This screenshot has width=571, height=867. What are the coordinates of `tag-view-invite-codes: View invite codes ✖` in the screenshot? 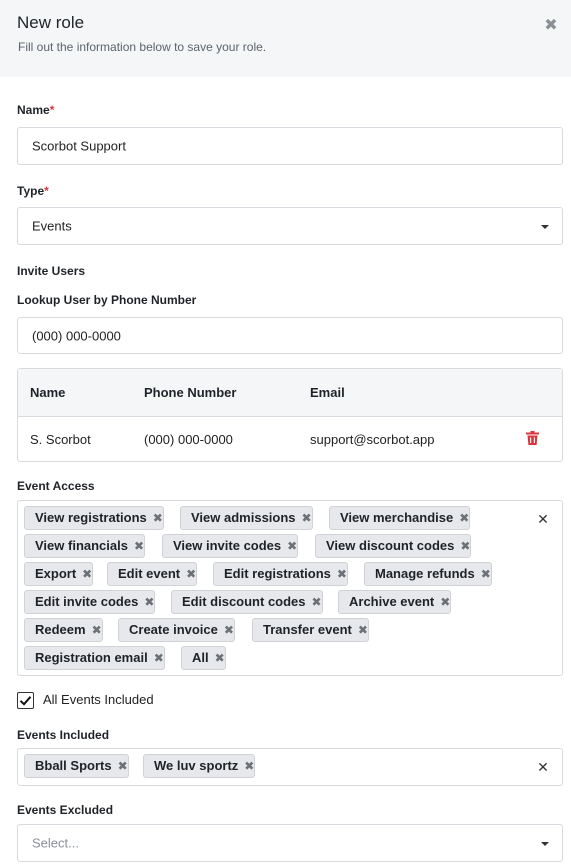 It's located at (230, 546).